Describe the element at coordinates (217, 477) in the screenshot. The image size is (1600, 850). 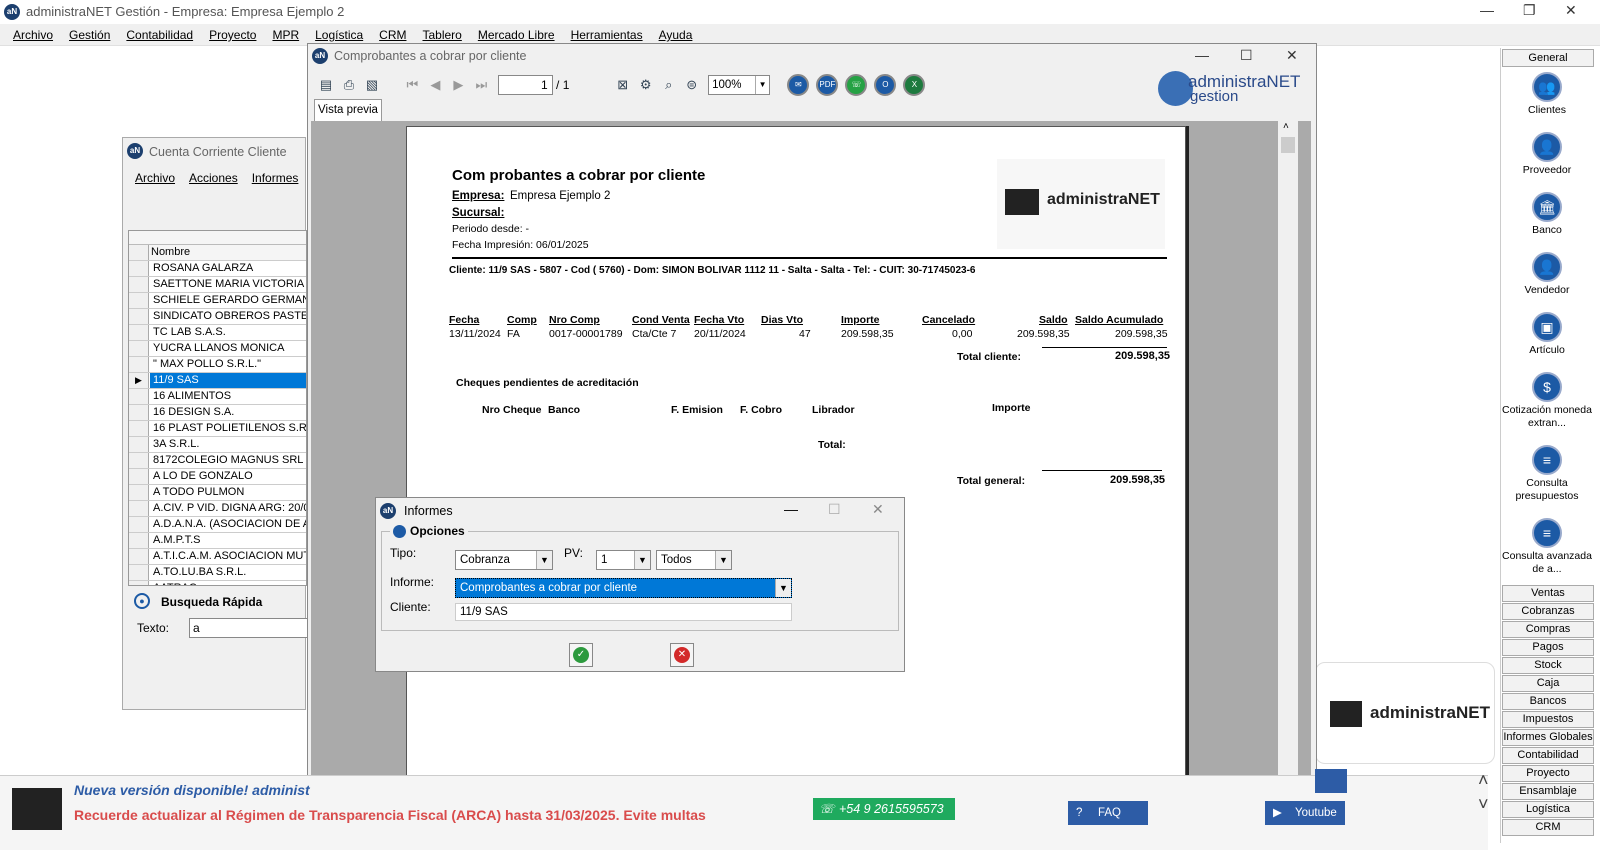
I see `table-row: A LO DE GONZALO` at that location.